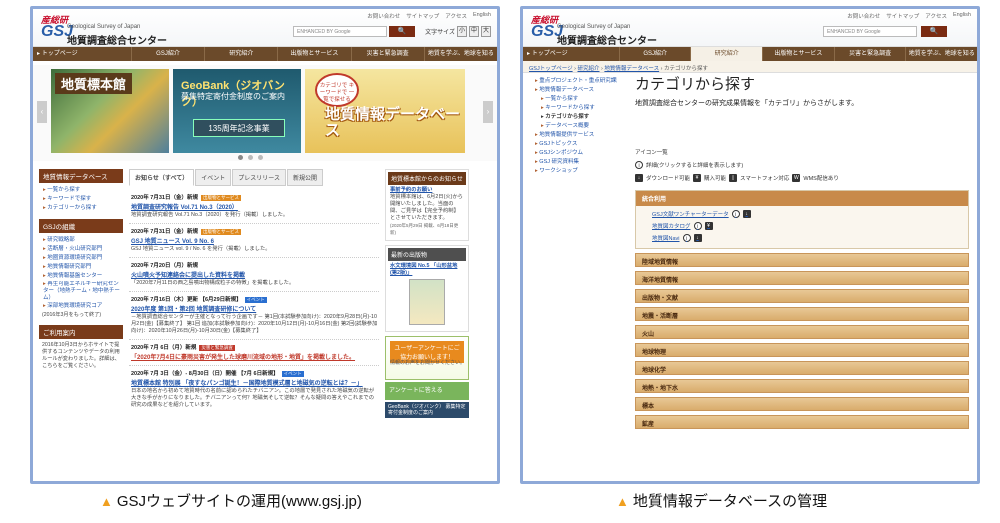 The width and height of the screenshot is (1000, 523). I want to click on sidebar-item: 地質情報提供サービス, so click(576, 135).